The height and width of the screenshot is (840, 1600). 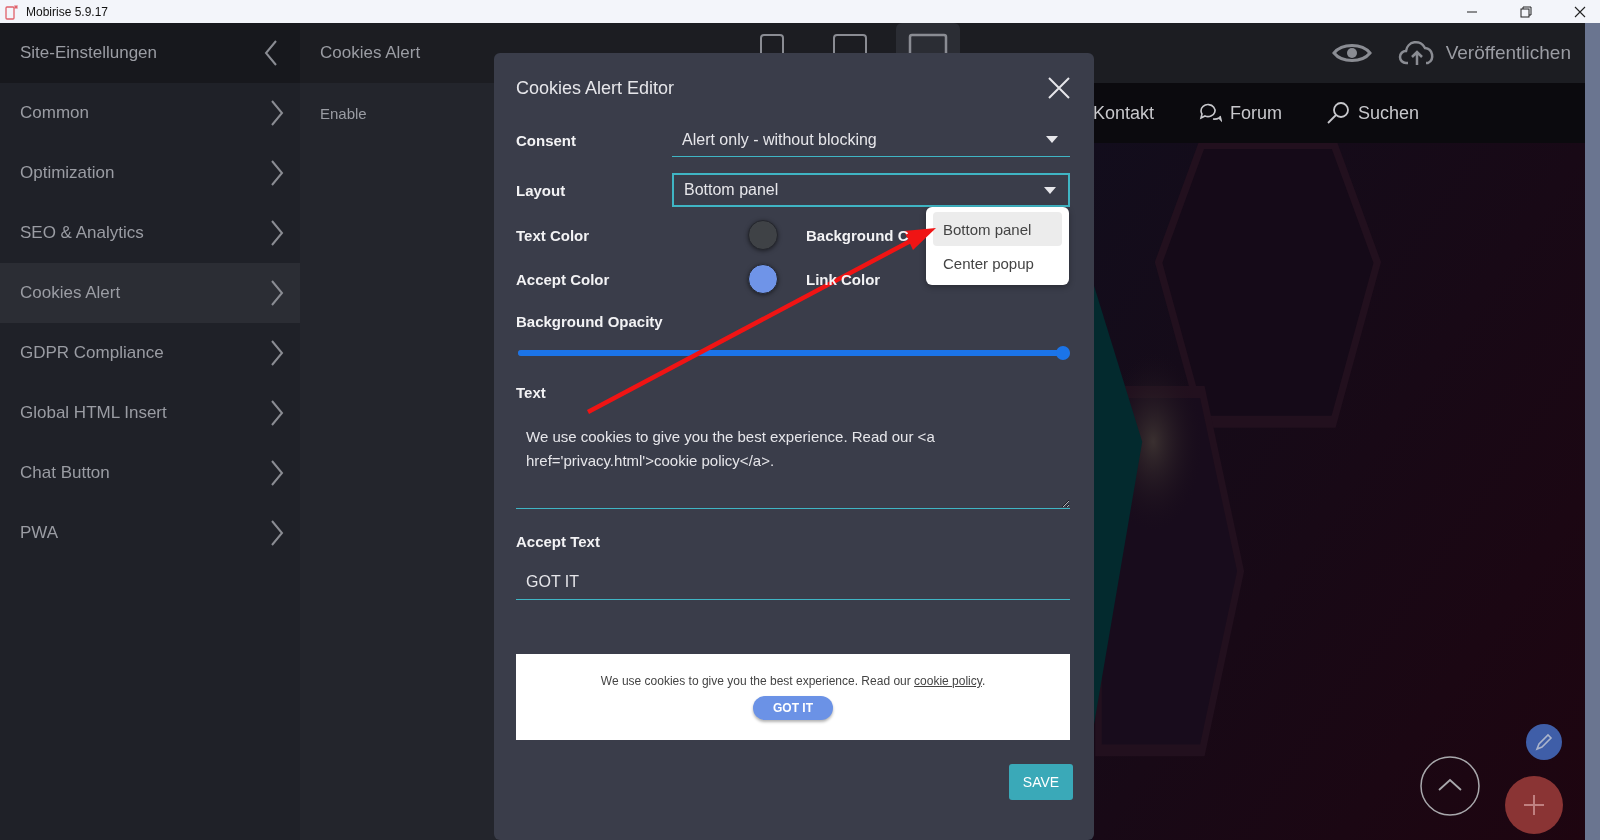 I want to click on cookie-policy-link: cookie policy, so click(x=948, y=681).